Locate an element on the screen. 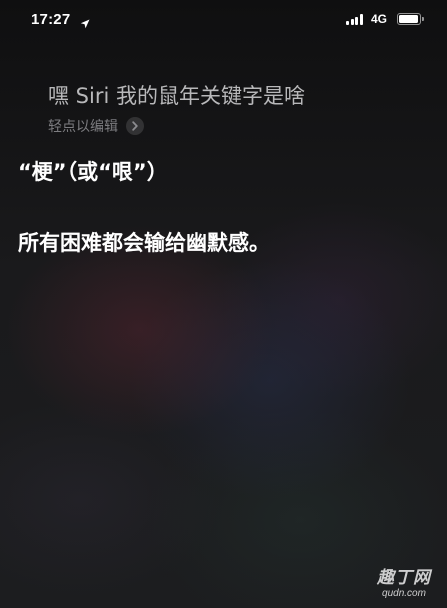 Image resolution: width=447 pixels, height=608 pixels. tap-to-edit-button: 轻点以编辑 is located at coordinates (96, 126).